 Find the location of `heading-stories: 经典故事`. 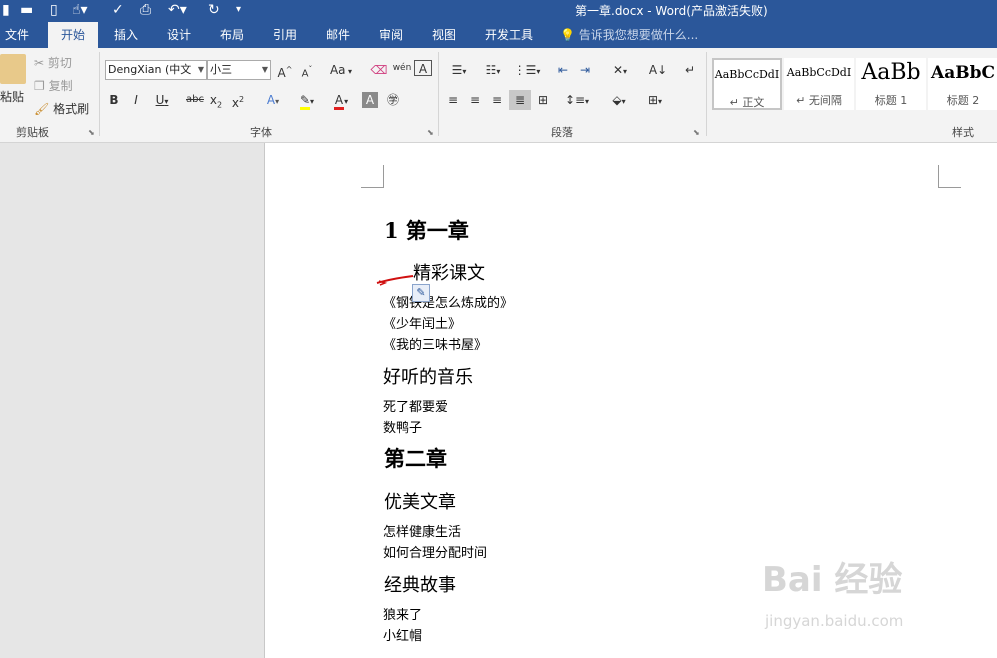

heading-stories: 经典故事 is located at coordinates (420, 584).